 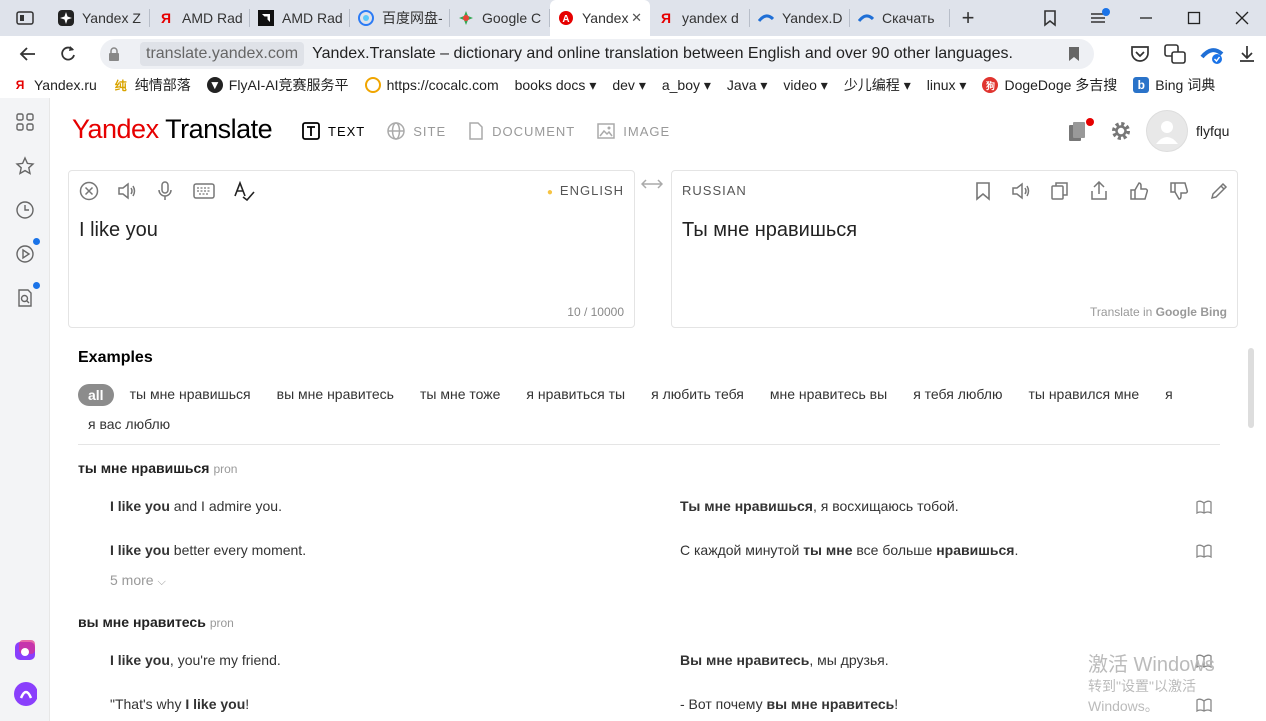 What do you see at coordinates (54, 85) in the screenshot?
I see `bookmark-item: Я Yandex.ru` at bounding box center [54, 85].